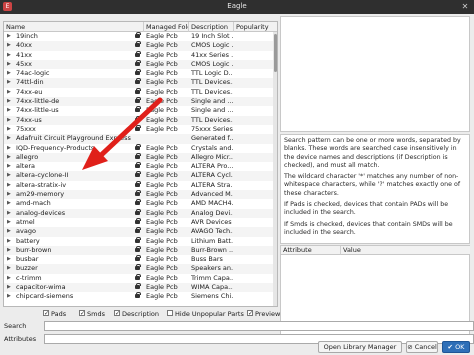 The height and width of the screenshot is (355, 474). I want to click on column-header-description: Description, so click(211, 27).